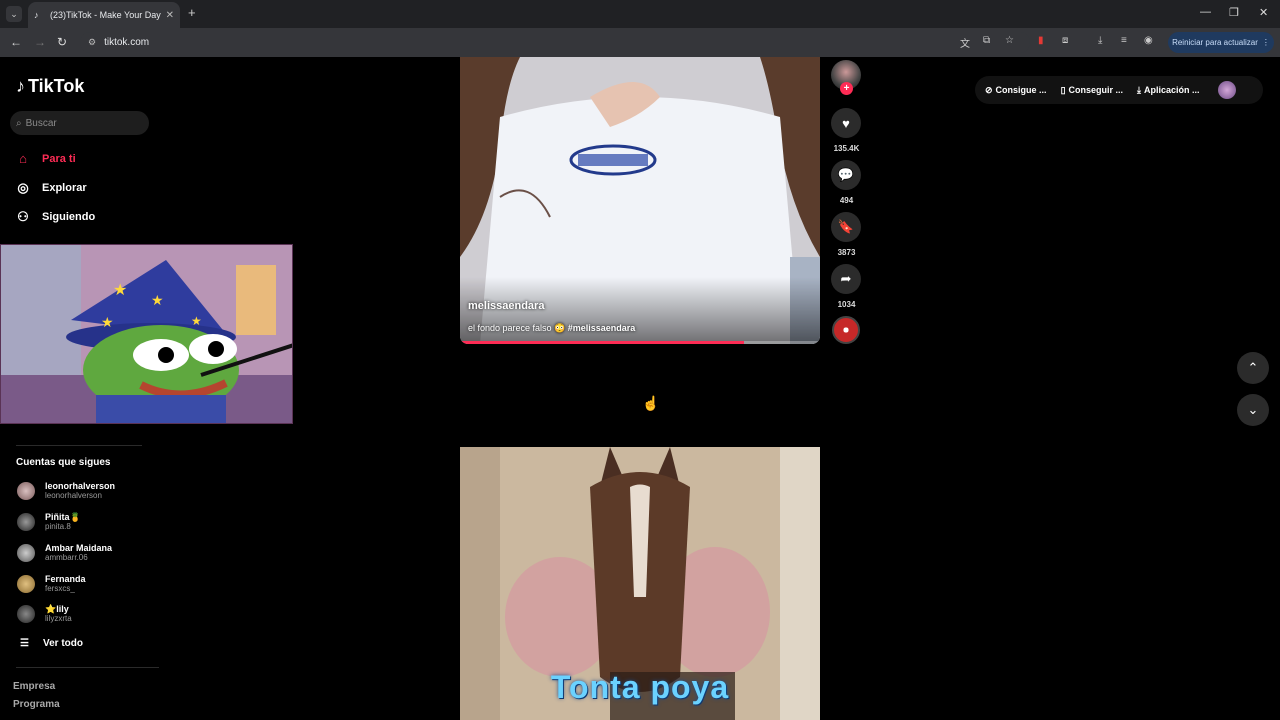 This screenshot has height=720, width=1280. I want to click on account-name: Fernanda, so click(65, 579).